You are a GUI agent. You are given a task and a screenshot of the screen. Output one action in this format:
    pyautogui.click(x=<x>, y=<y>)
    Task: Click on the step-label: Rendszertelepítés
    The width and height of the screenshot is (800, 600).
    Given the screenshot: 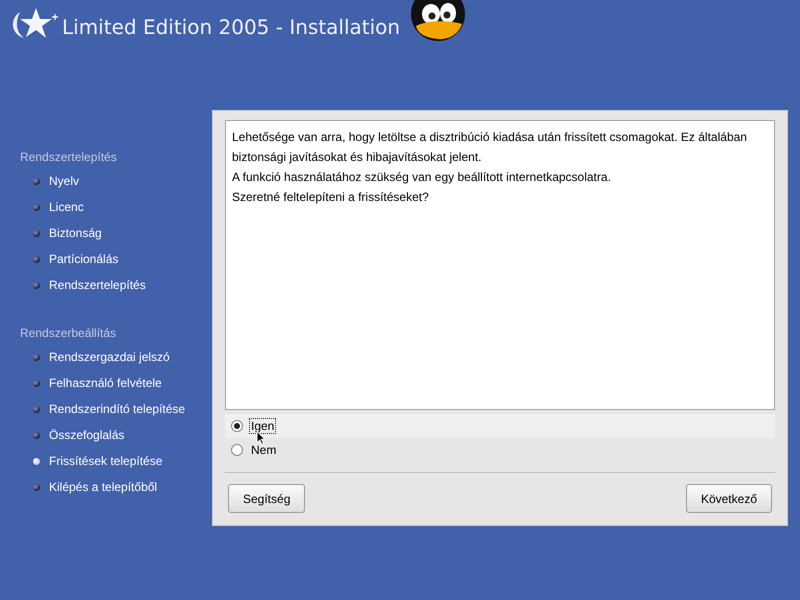 What is the action you would take?
    pyautogui.click(x=97, y=285)
    